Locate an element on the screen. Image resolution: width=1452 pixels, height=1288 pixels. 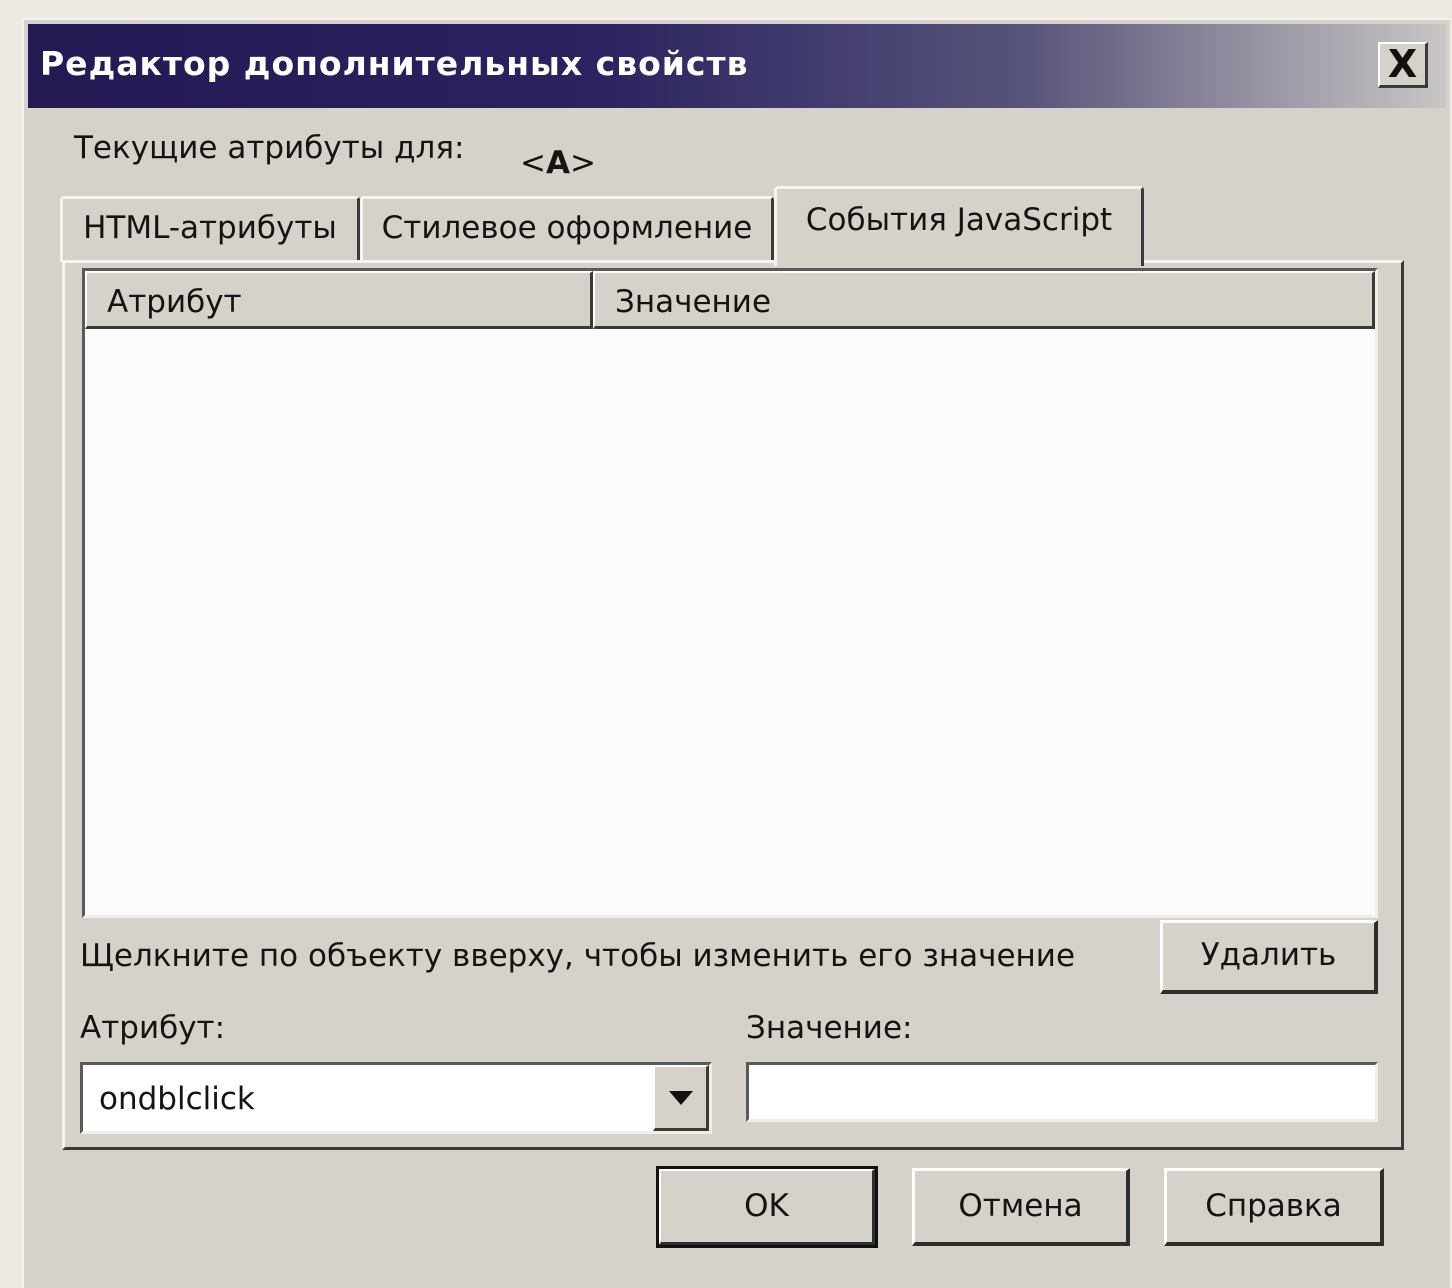
tab-label: Стилевое оформление is located at coordinates (567, 228).